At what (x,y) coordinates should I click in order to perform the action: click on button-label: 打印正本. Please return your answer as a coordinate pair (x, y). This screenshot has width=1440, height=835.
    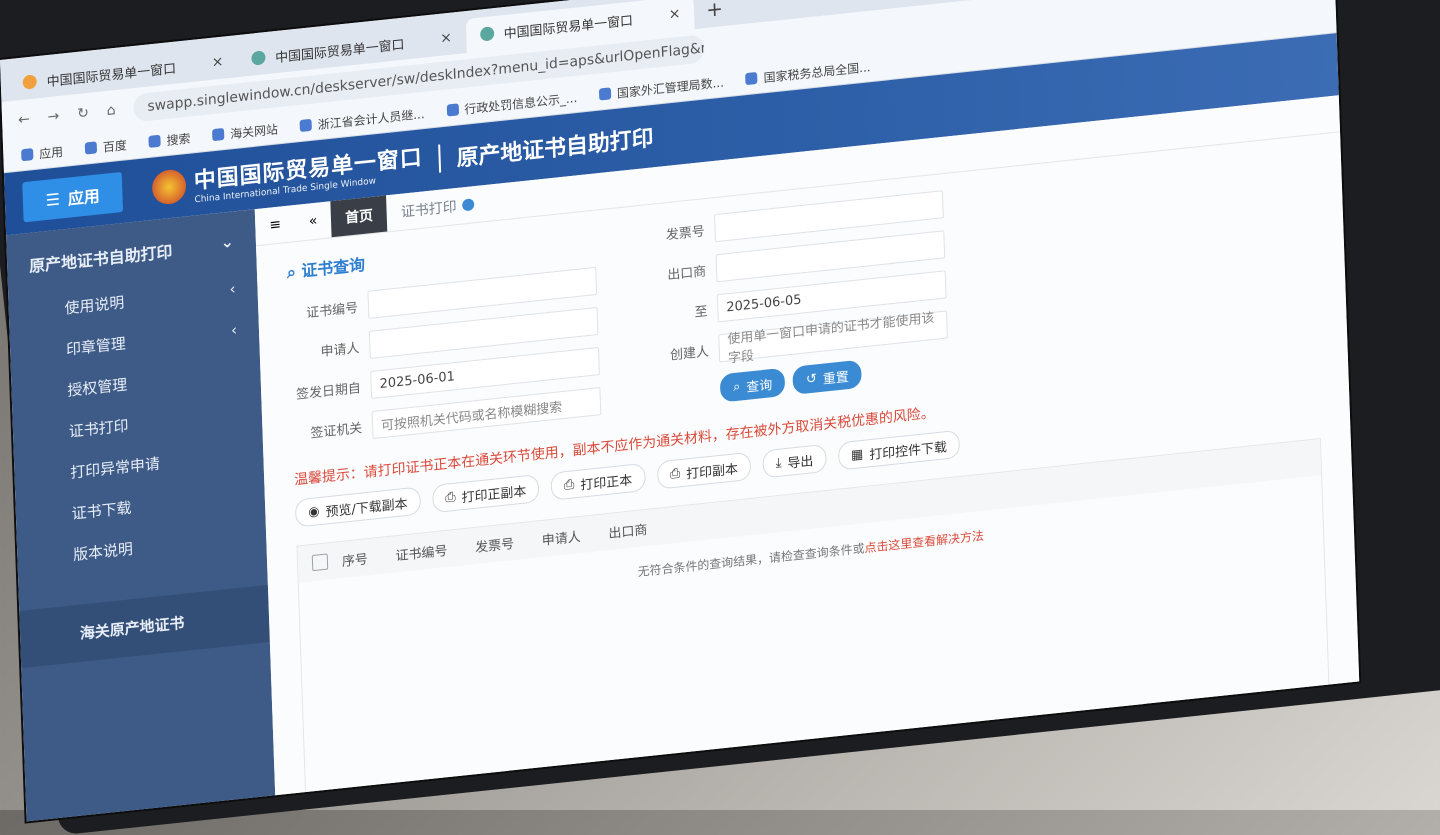
    Looking at the image, I should click on (606, 483).